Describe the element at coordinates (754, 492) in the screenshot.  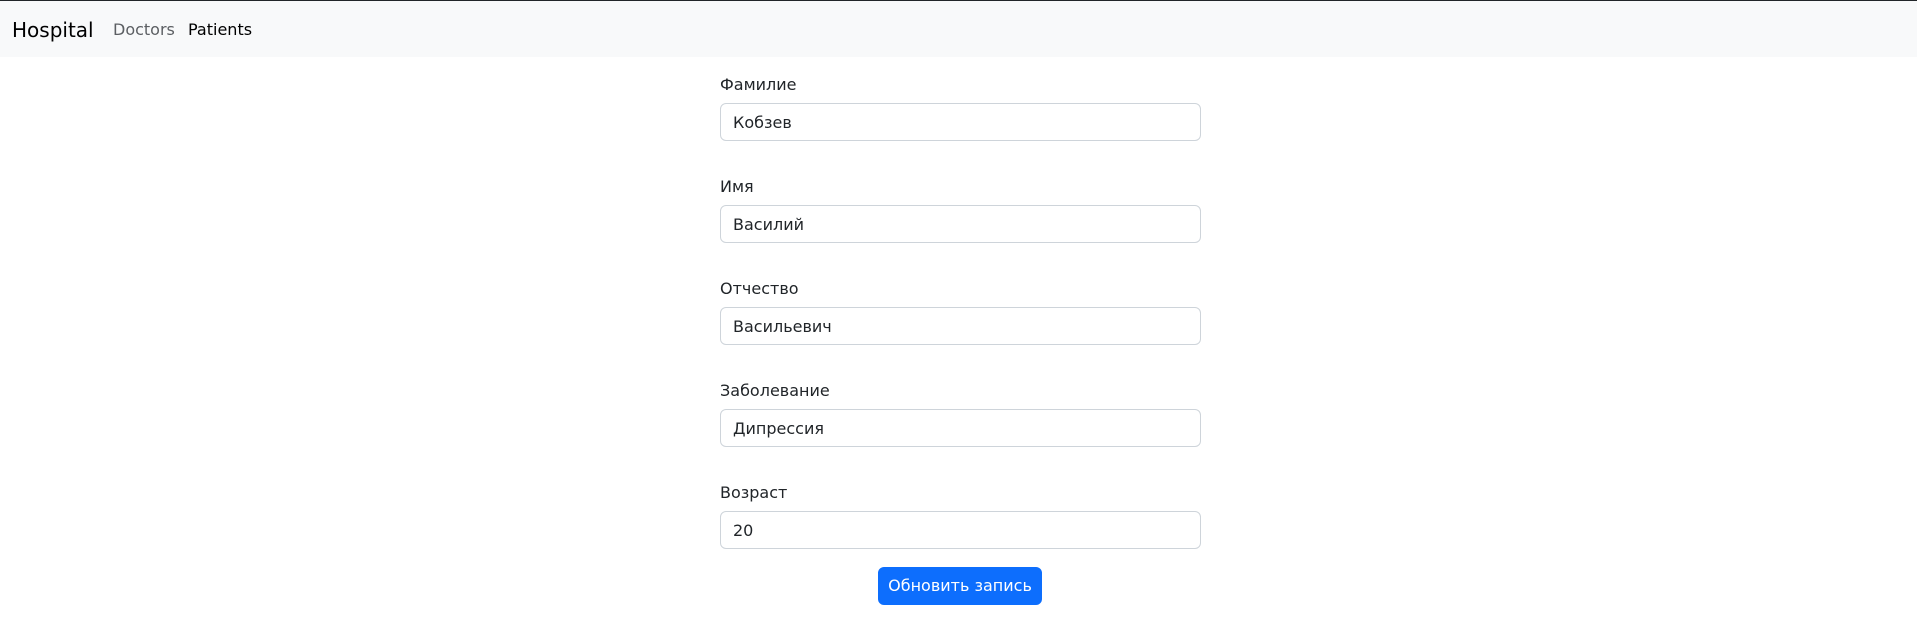
I see `age-label: Возраст` at that location.